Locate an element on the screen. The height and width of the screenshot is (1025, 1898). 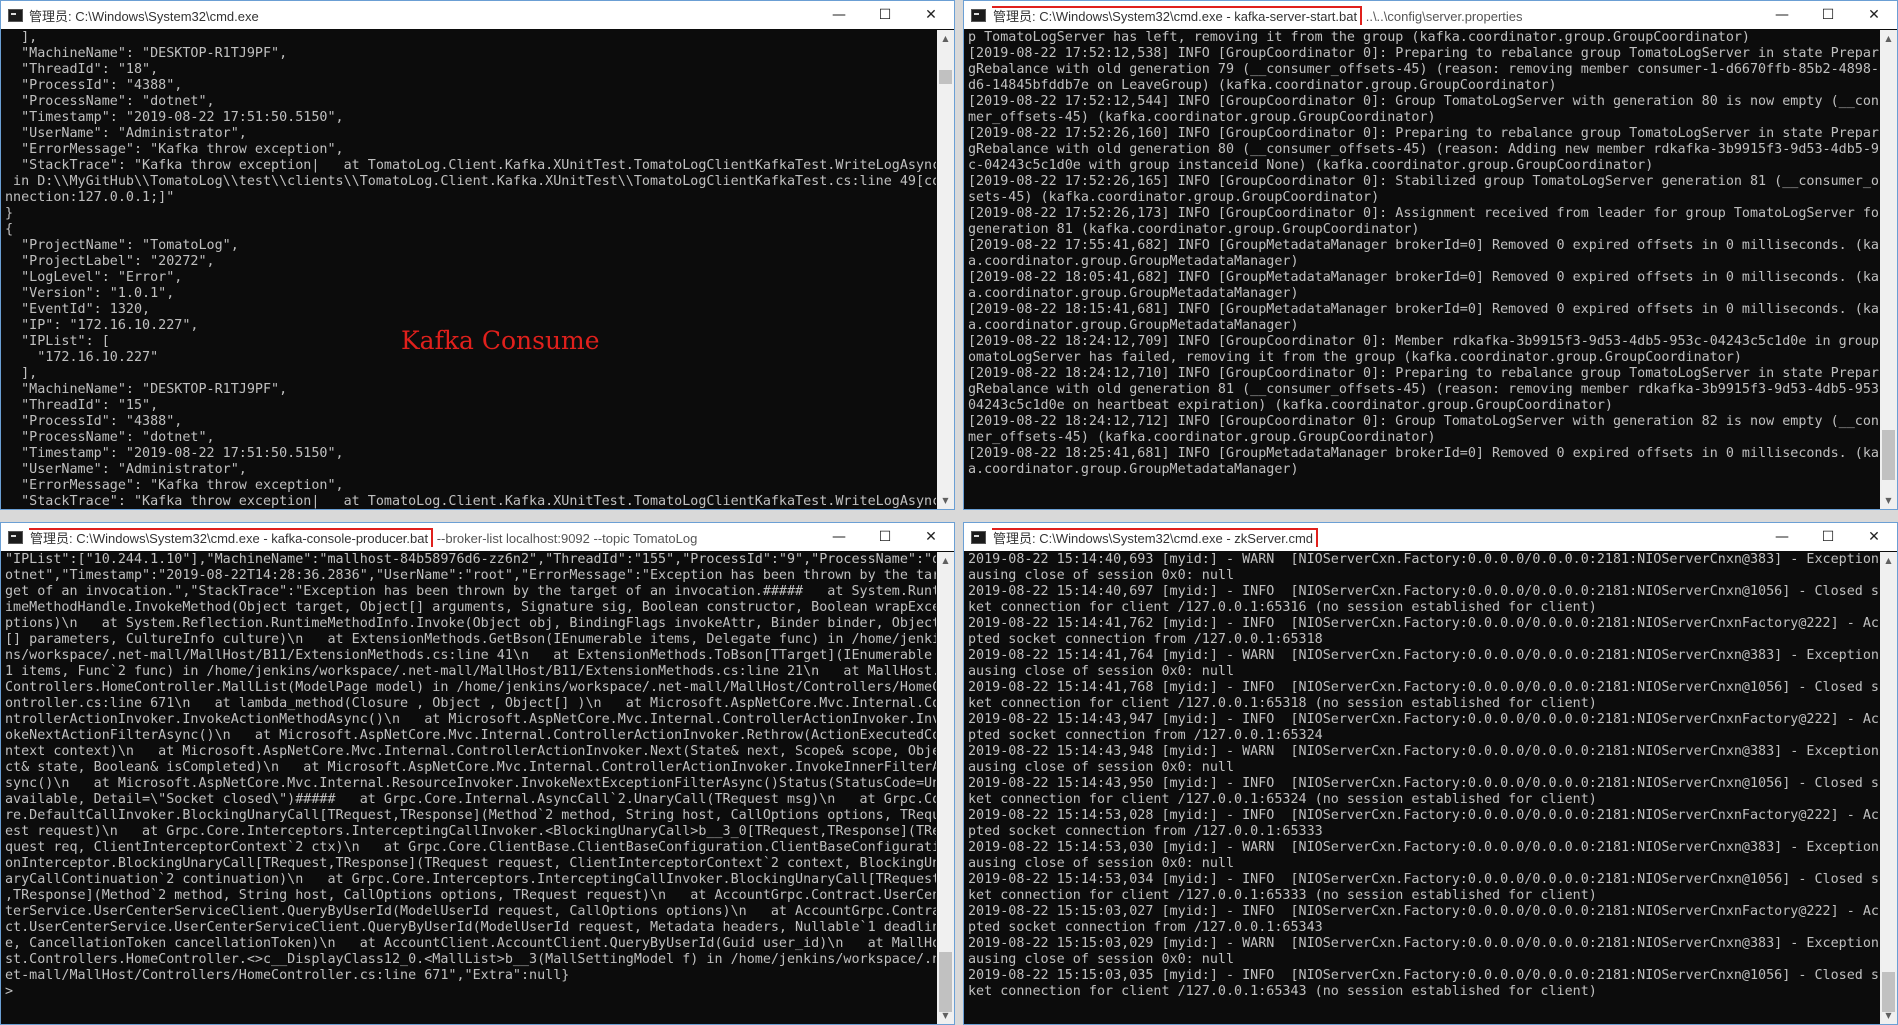
console-line: "ProcessId": "4388", is located at coordinates (94, 85).